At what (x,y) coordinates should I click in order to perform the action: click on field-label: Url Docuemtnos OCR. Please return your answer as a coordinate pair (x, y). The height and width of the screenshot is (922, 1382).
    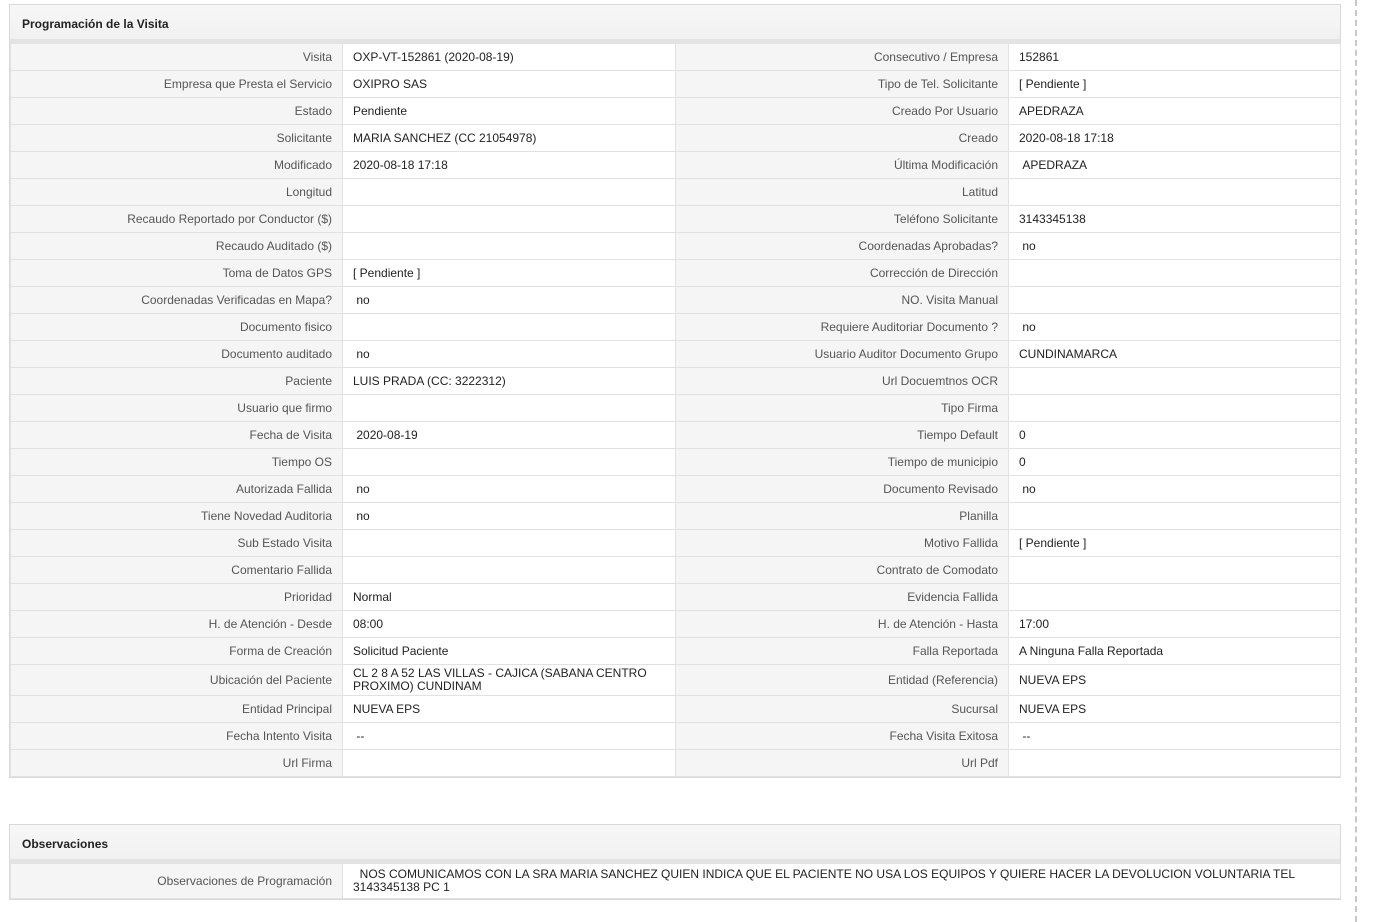
    Looking at the image, I should click on (842, 381).